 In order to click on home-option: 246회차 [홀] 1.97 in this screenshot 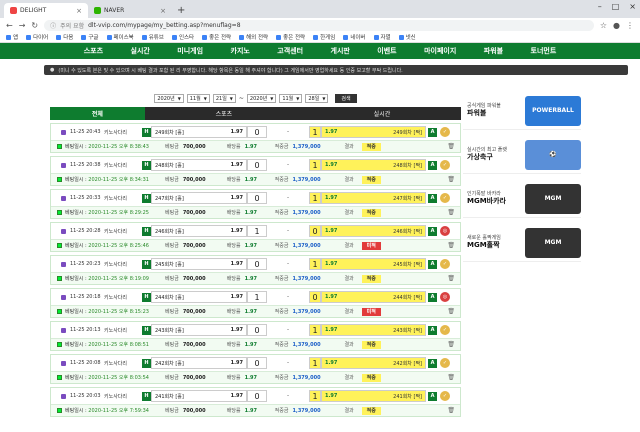, I will do `click(199, 231)`.